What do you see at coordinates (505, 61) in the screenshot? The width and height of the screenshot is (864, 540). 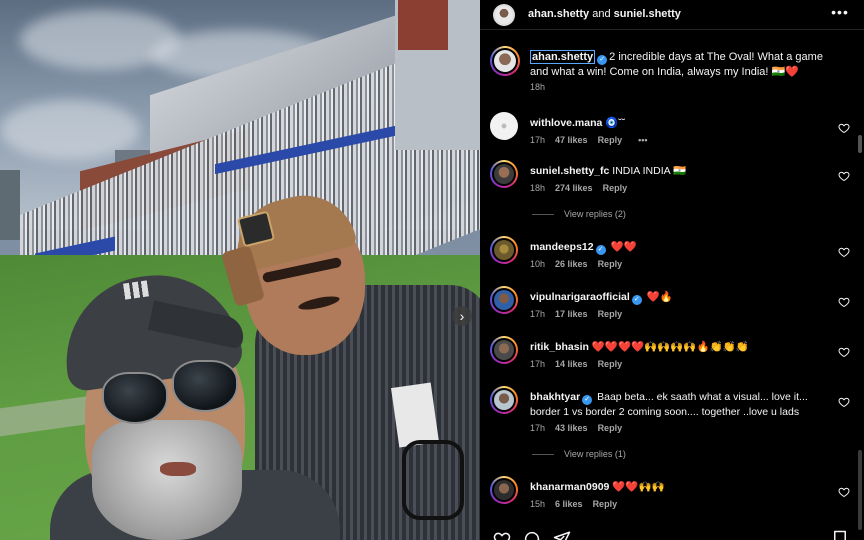 I see `caption-avatar` at bounding box center [505, 61].